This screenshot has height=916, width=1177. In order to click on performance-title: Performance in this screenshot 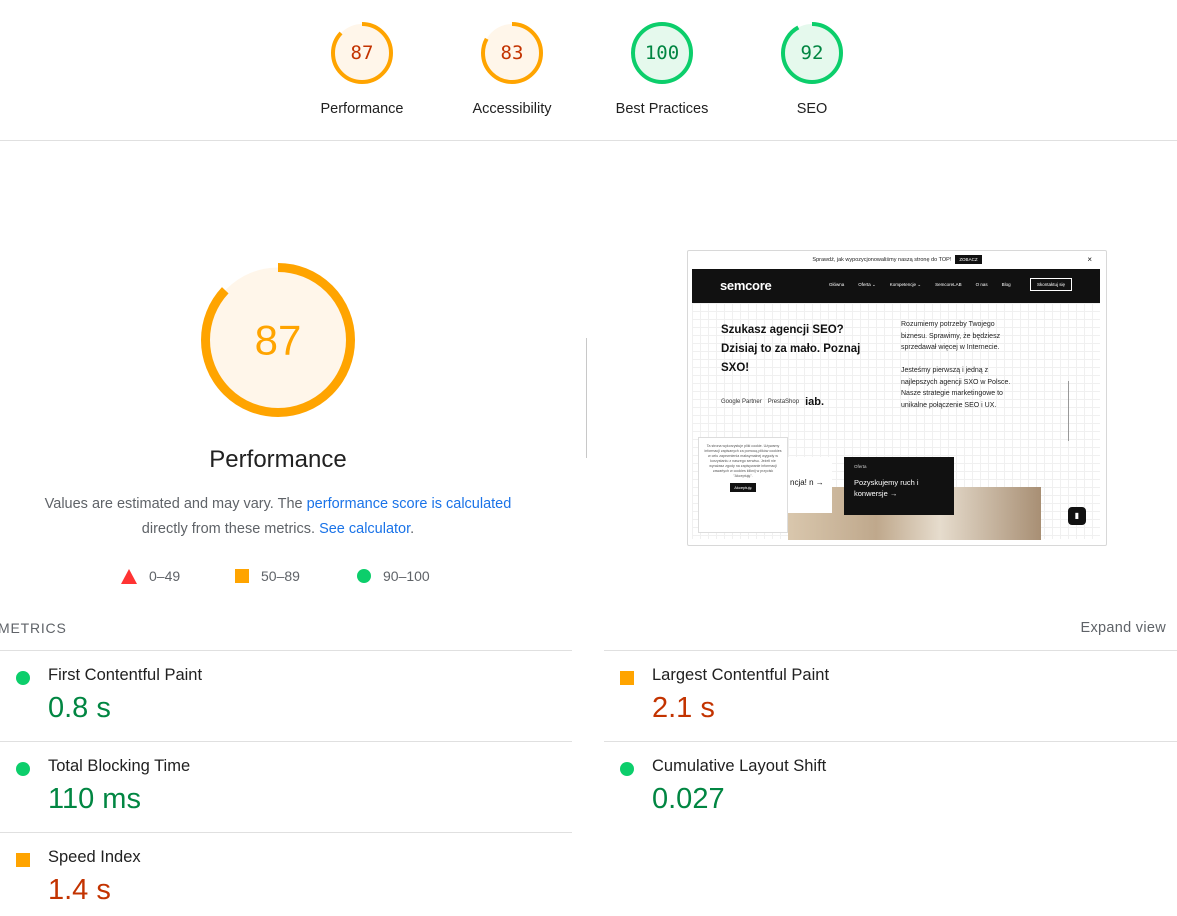, I will do `click(278, 459)`.